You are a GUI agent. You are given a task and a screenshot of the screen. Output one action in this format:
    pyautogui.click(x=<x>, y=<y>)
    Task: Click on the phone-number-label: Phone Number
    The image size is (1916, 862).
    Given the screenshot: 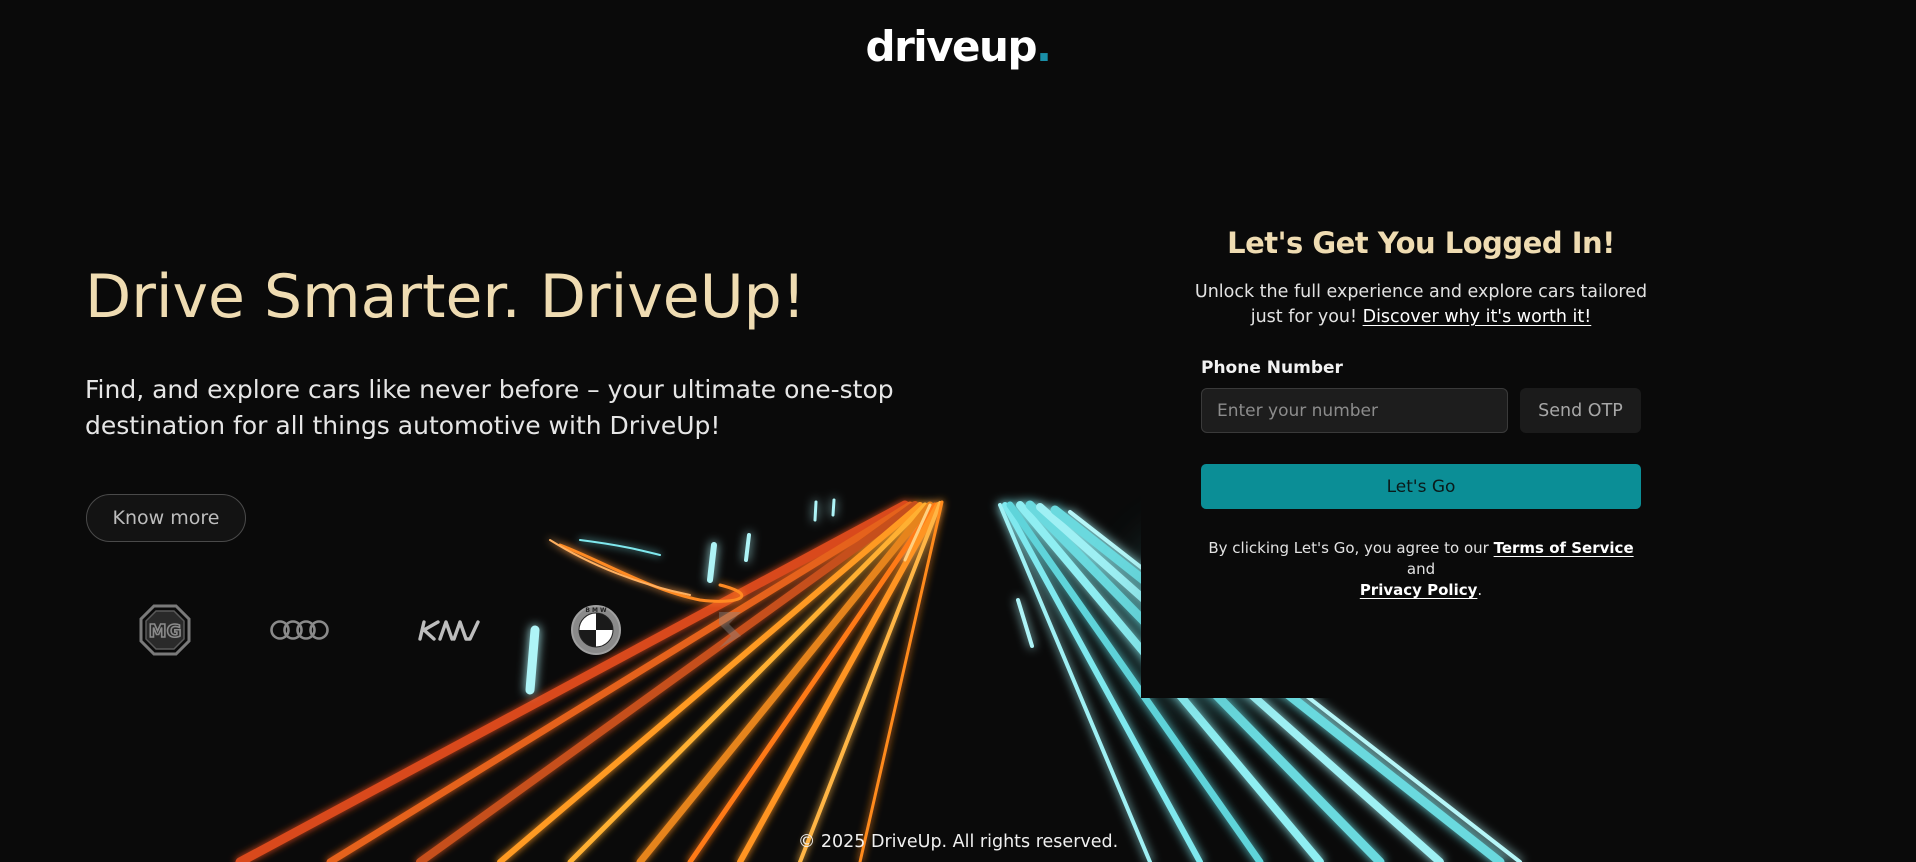 What is the action you would take?
    pyautogui.click(x=1272, y=368)
    